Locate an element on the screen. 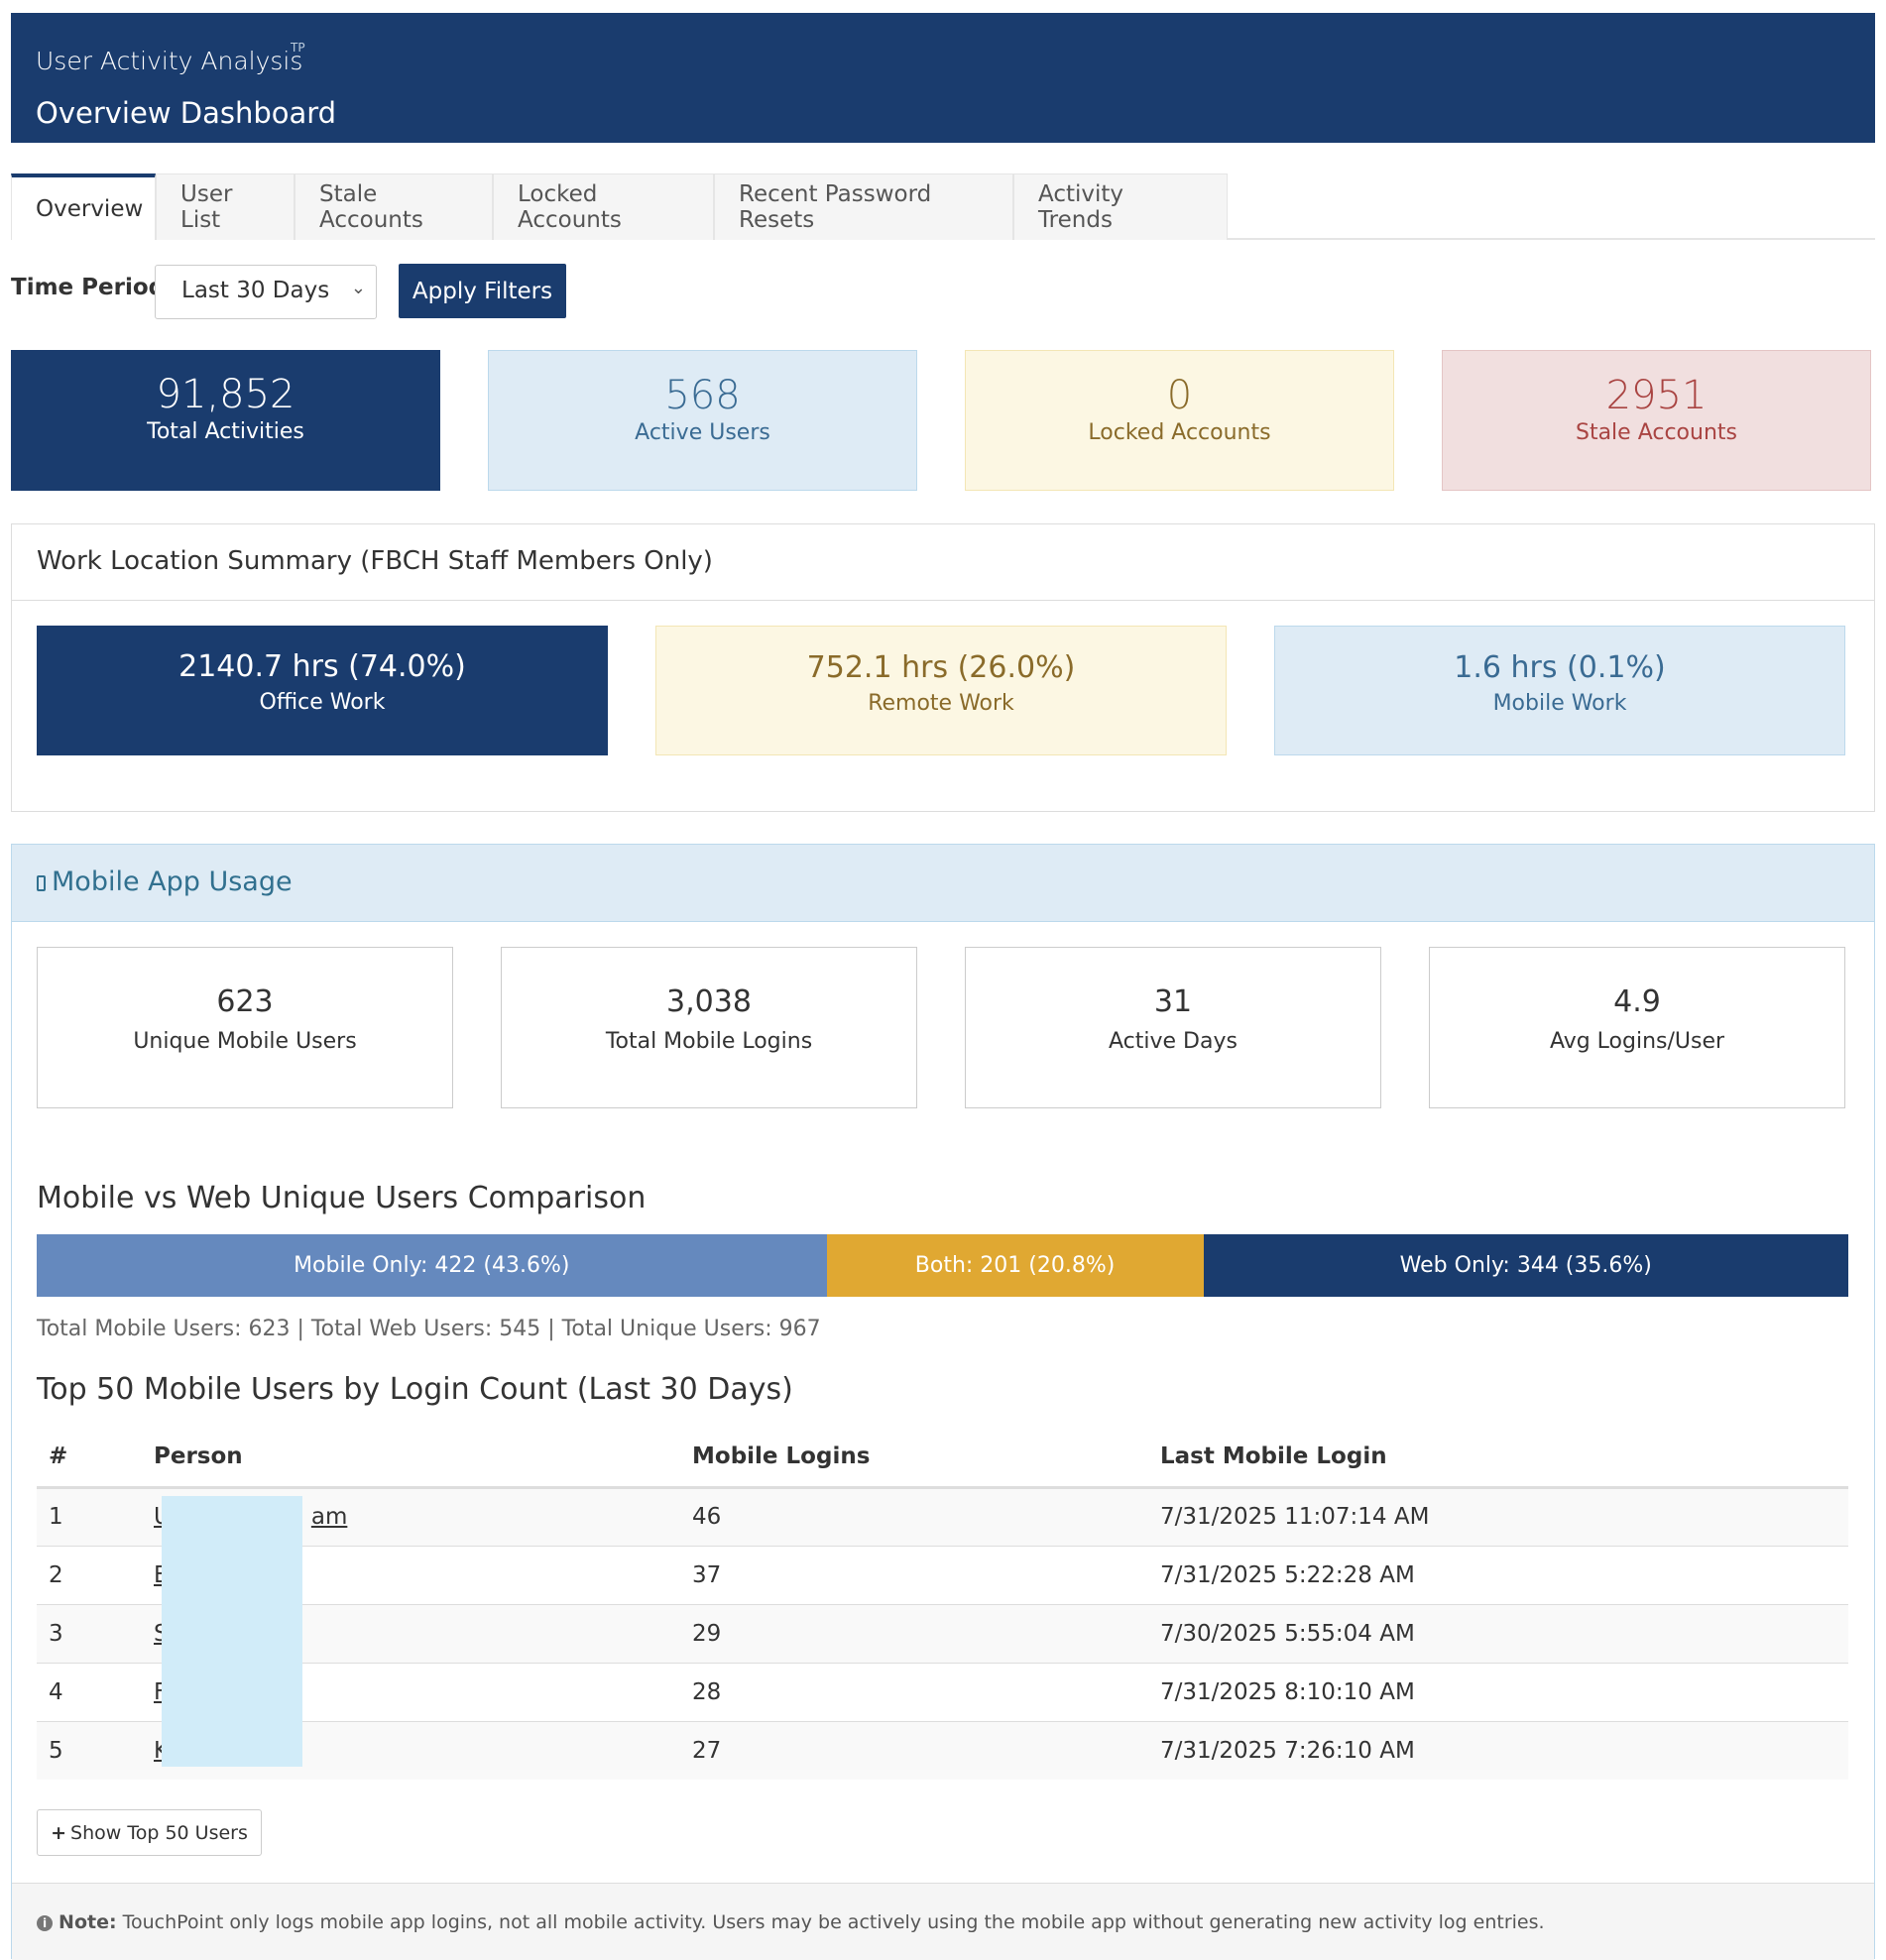 The width and height of the screenshot is (1886, 1960). stat-avg-logins-per-user: 4.9 Avg Logins/User is located at coordinates (1637, 1027).